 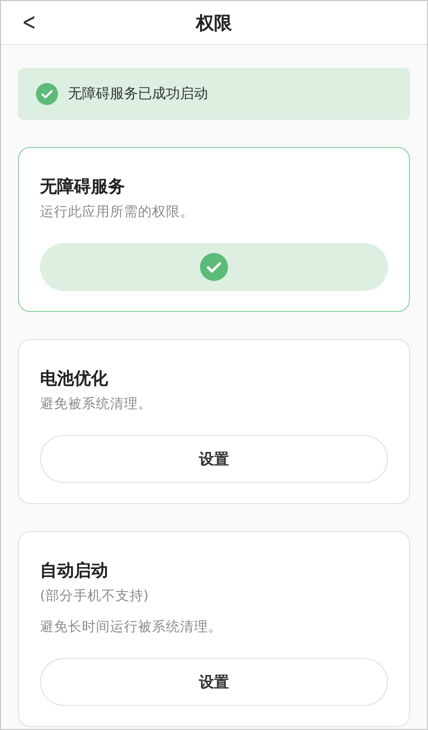 I want to click on card-description: 避免长时间运行被系统清理。, so click(x=131, y=627).